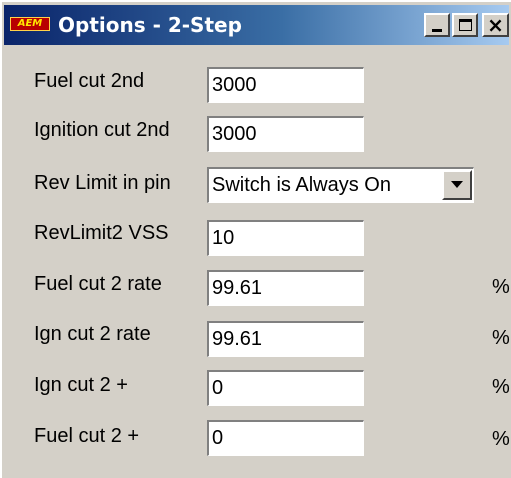 The image size is (511, 478). I want to click on fuel-cut-2-rate-unit: %, so click(501, 287).